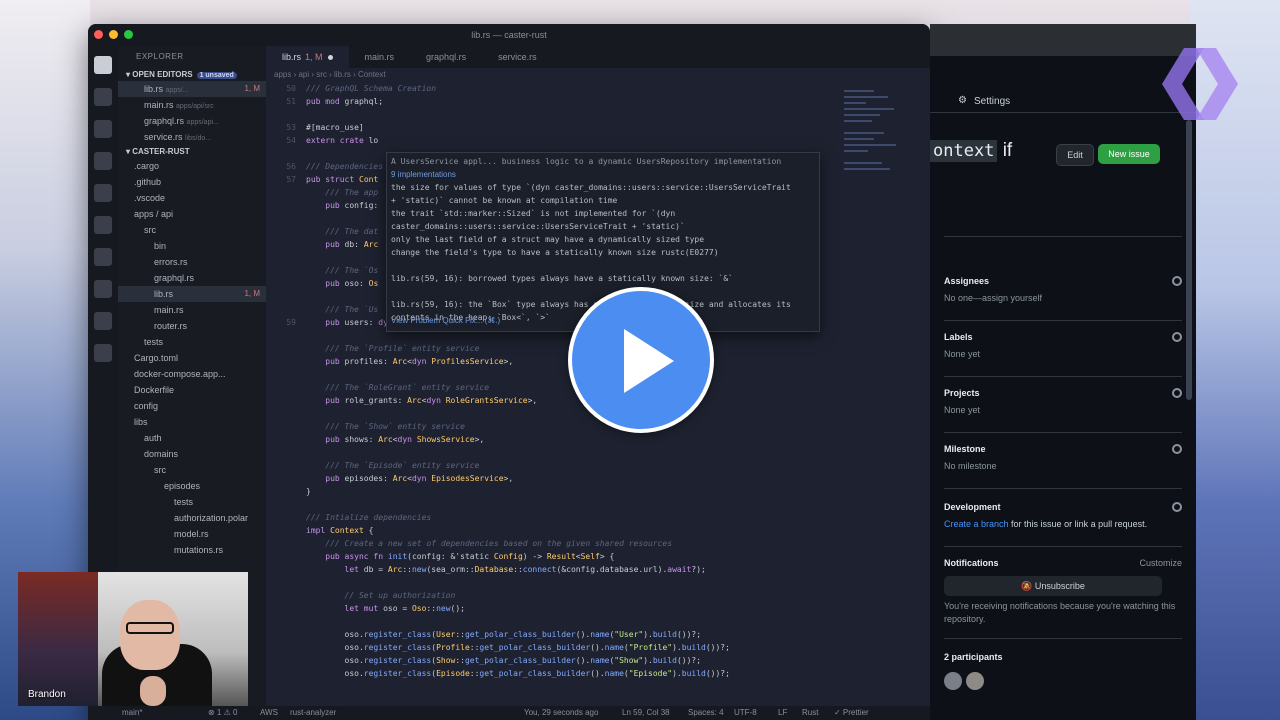 The image size is (1280, 720). What do you see at coordinates (445, 320) in the screenshot?
I see `hover-actions: View Problem Quick Fix... (⌘.)` at bounding box center [445, 320].